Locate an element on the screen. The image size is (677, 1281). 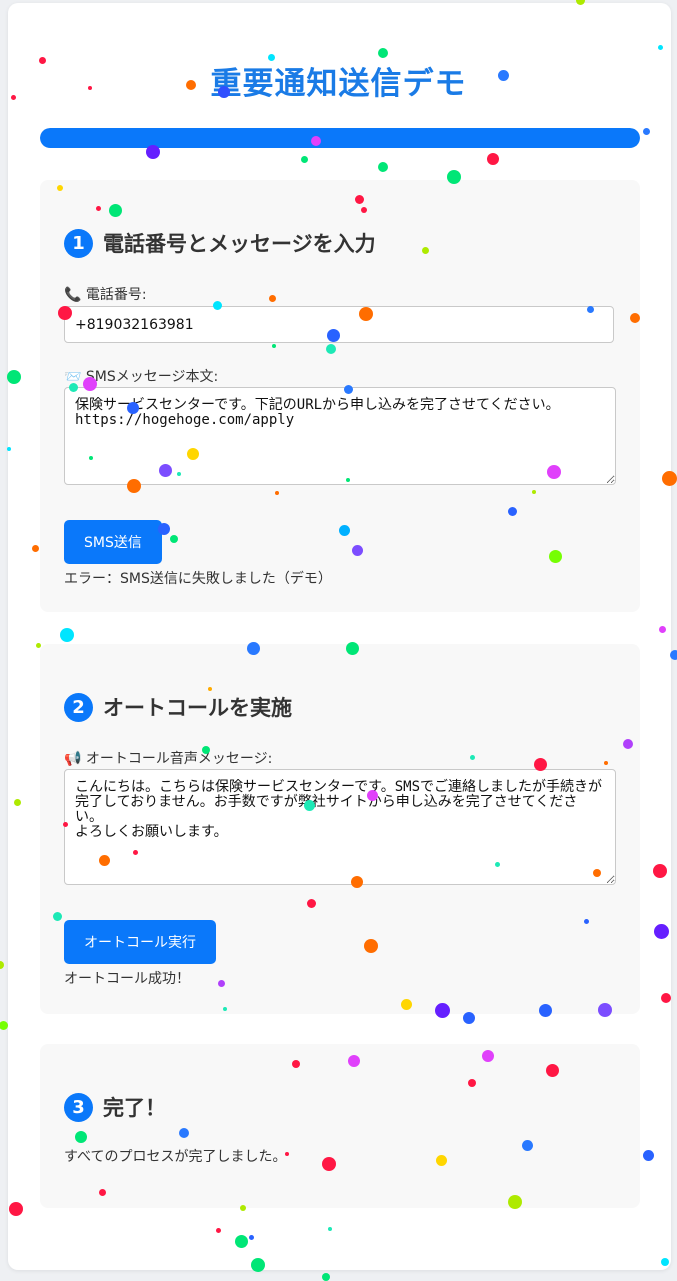
section-complete-title: 完了！ is located at coordinates (134, 1108).